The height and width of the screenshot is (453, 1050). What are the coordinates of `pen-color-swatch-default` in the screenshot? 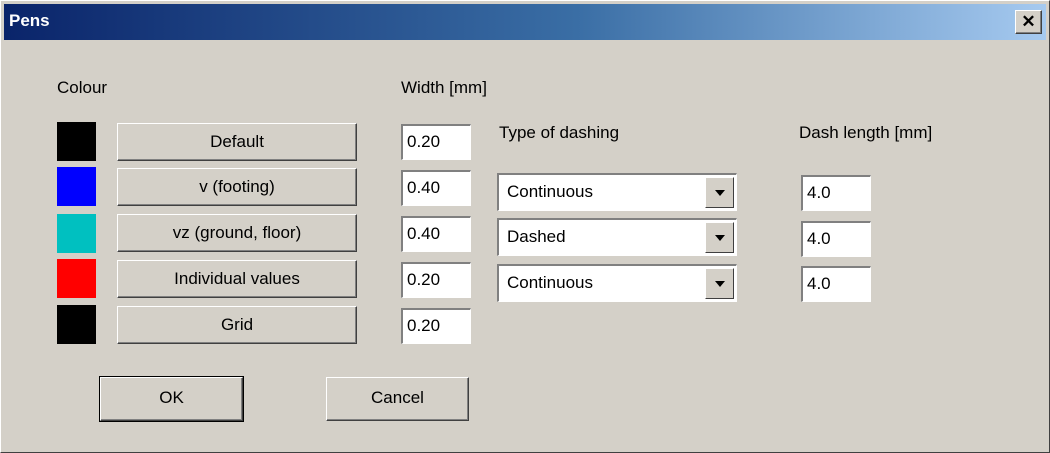 It's located at (76, 141).